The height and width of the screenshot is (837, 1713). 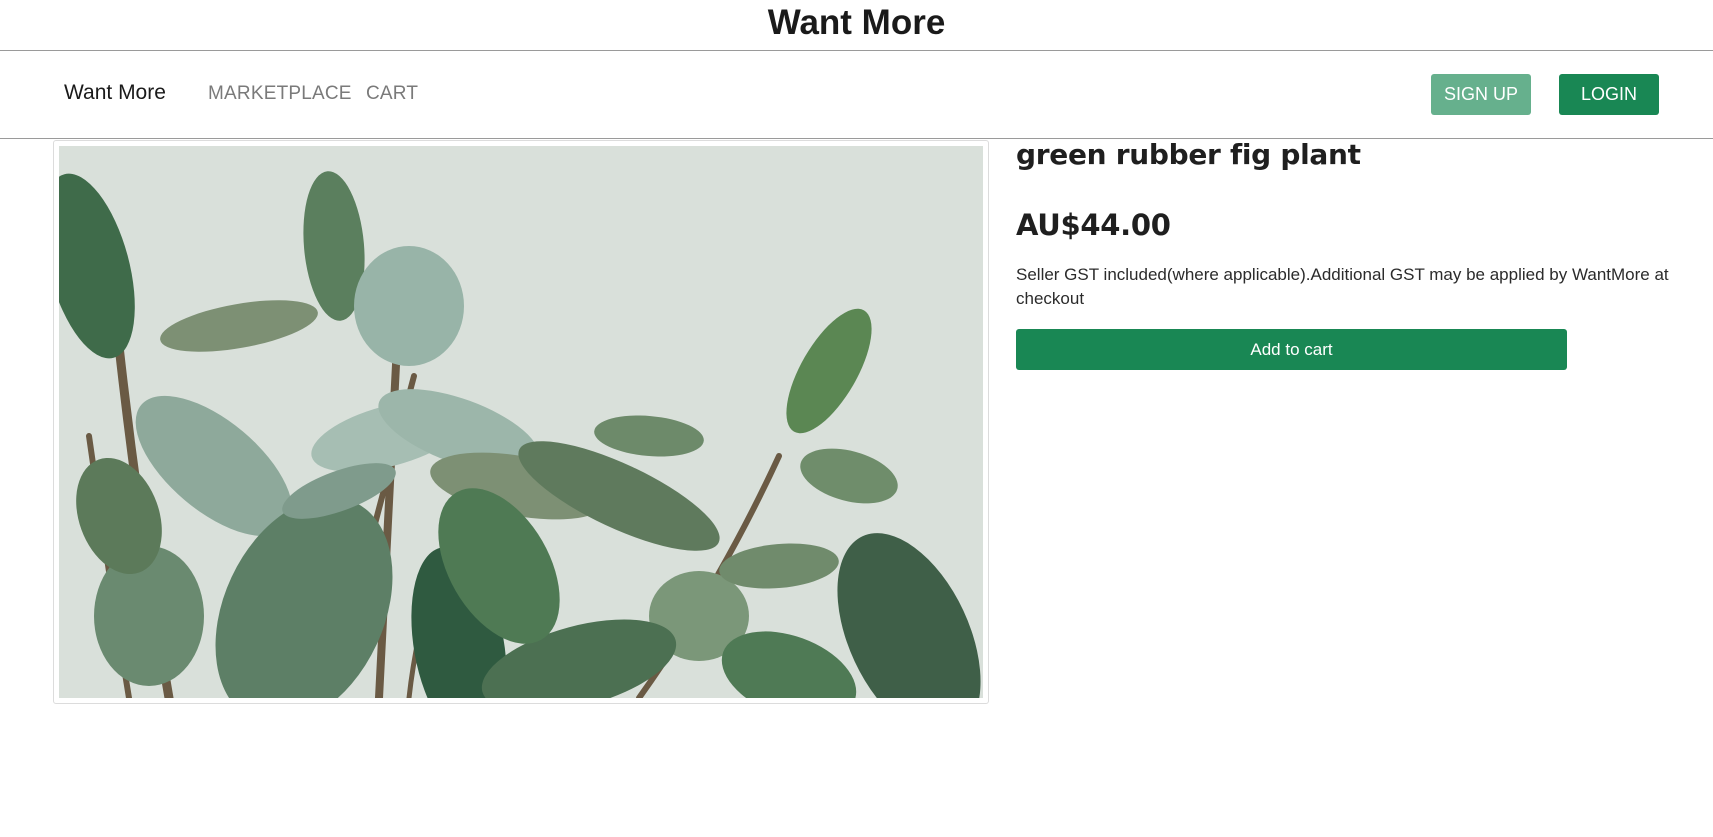 I want to click on site-title: Want More, so click(x=856, y=22).